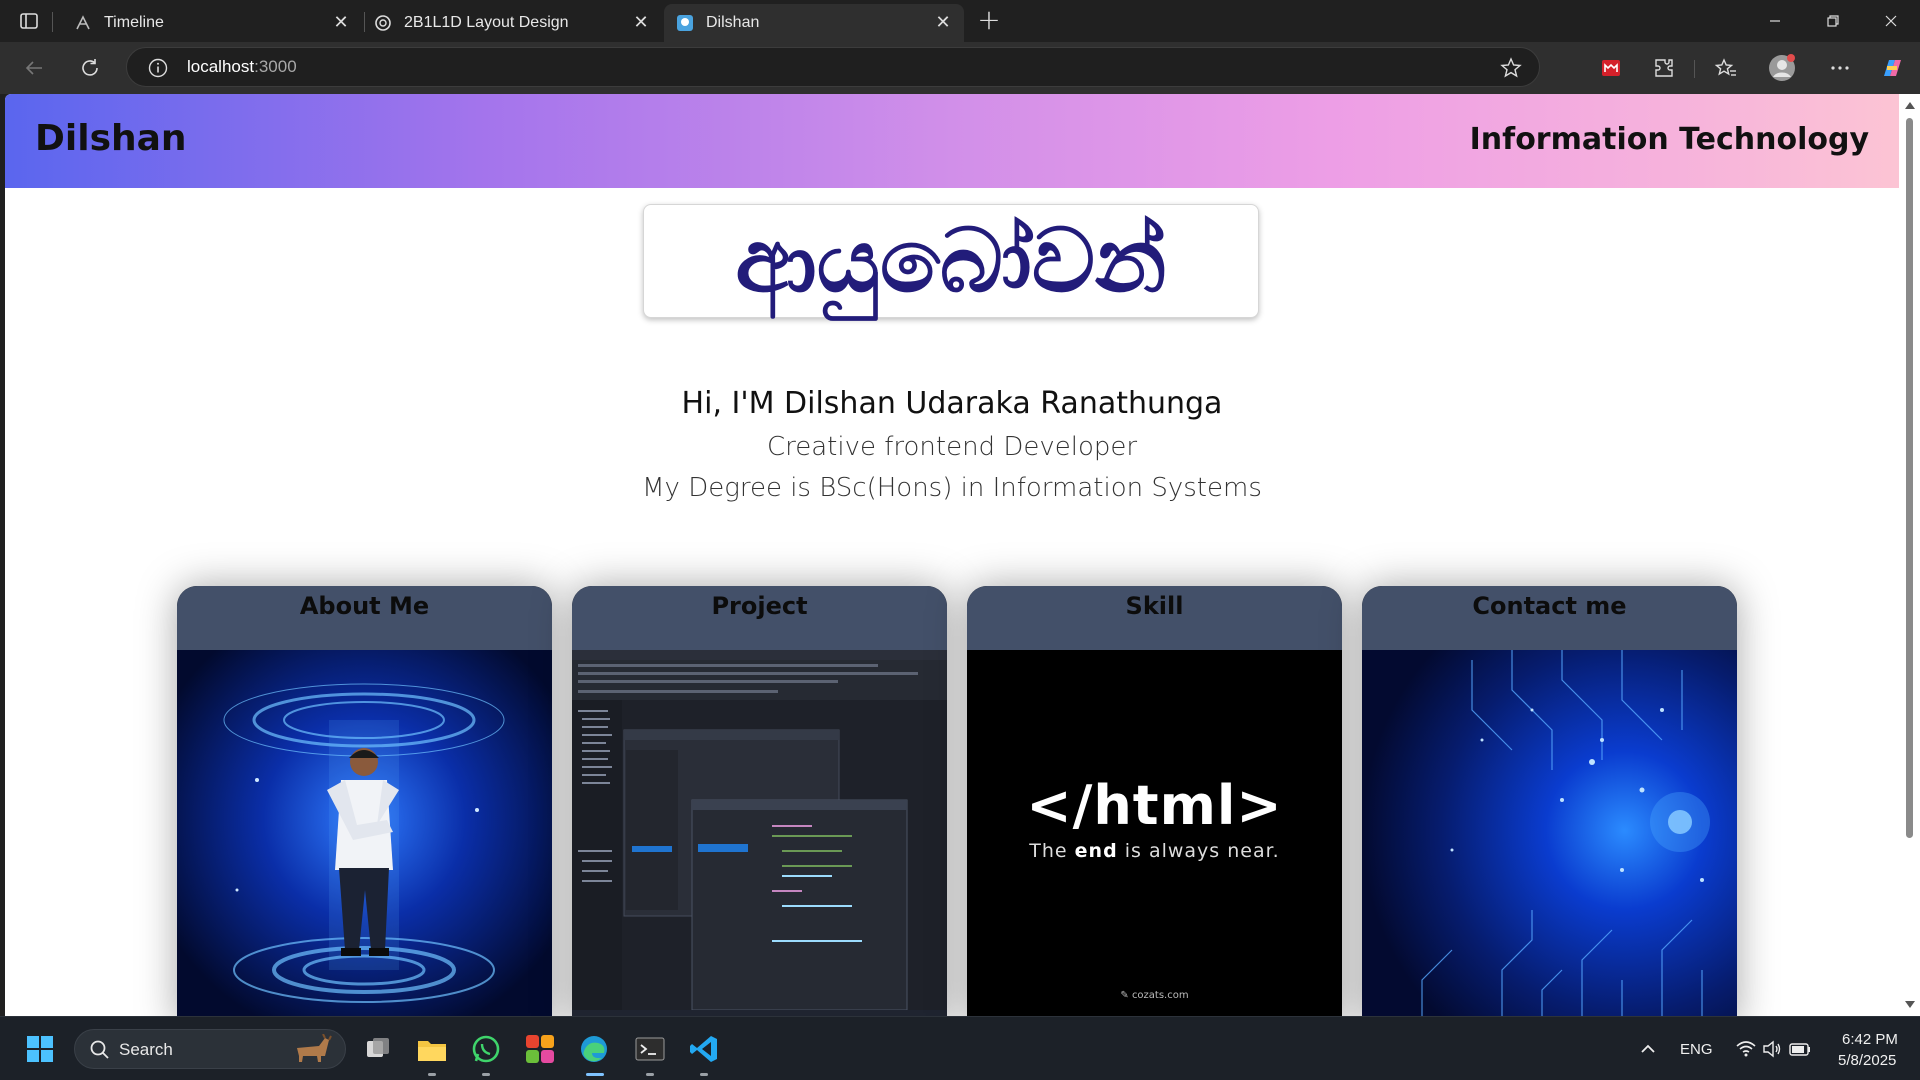  I want to click on clock-time: 6:42 PM, so click(1870, 1039).